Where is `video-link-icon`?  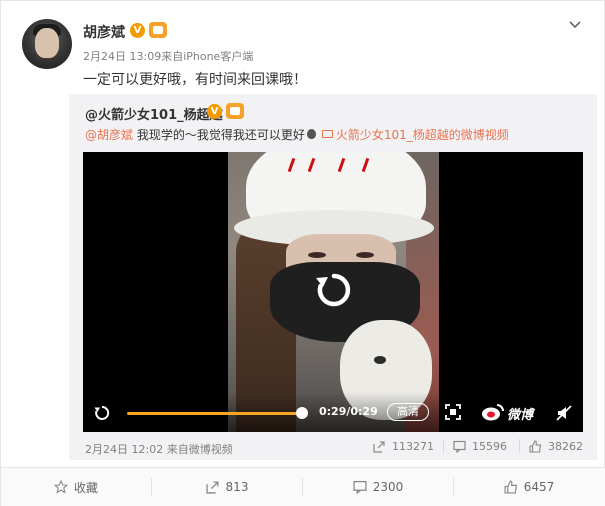
video-link-icon is located at coordinates (327, 134).